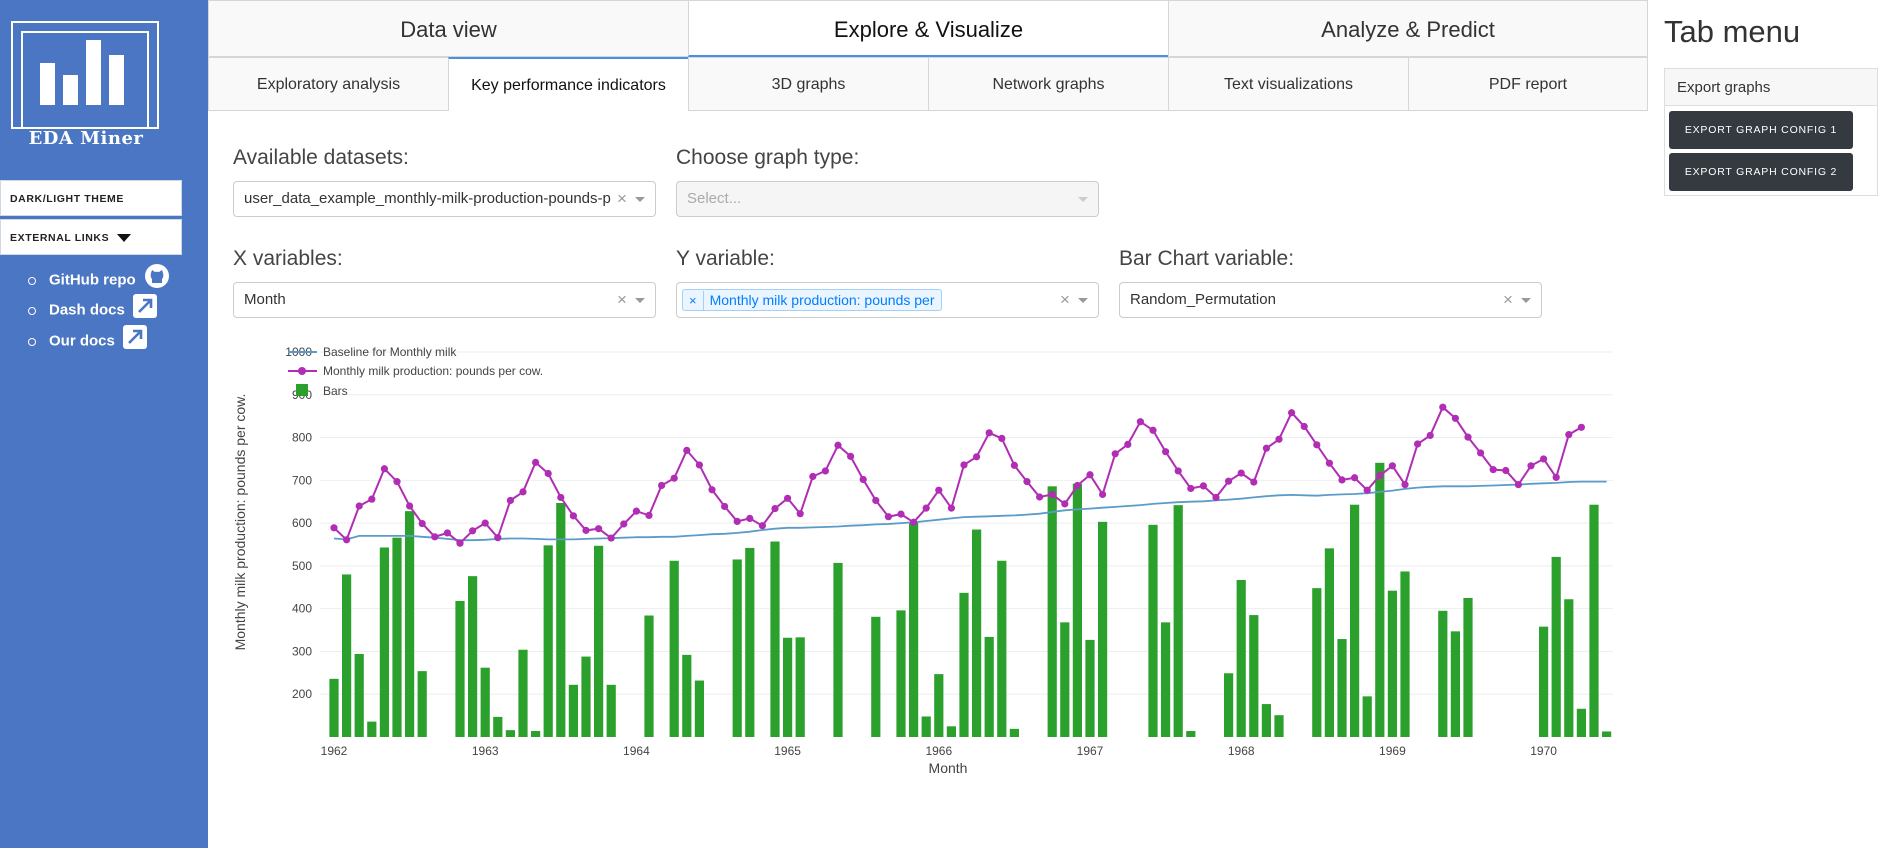 The height and width of the screenshot is (848, 1896). Describe the element at coordinates (1408, 28) in the screenshot. I see `tab-analyze-predict: Analyze & Predict` at that location.